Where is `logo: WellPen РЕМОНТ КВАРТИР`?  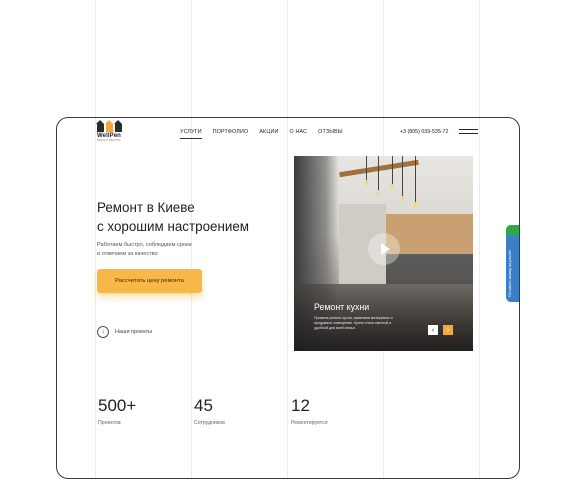 logo: WellPen РЕМОНТ КВАРТИР is located at coordinates (111, 131).